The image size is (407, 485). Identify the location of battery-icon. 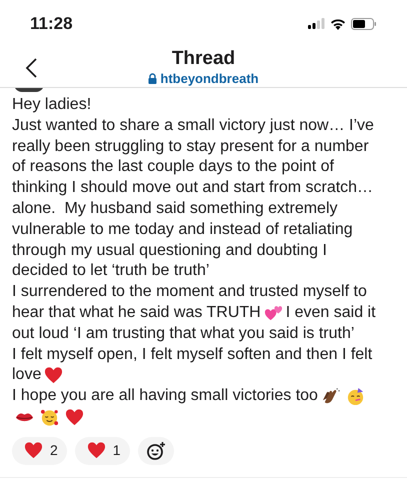
(364, 24).